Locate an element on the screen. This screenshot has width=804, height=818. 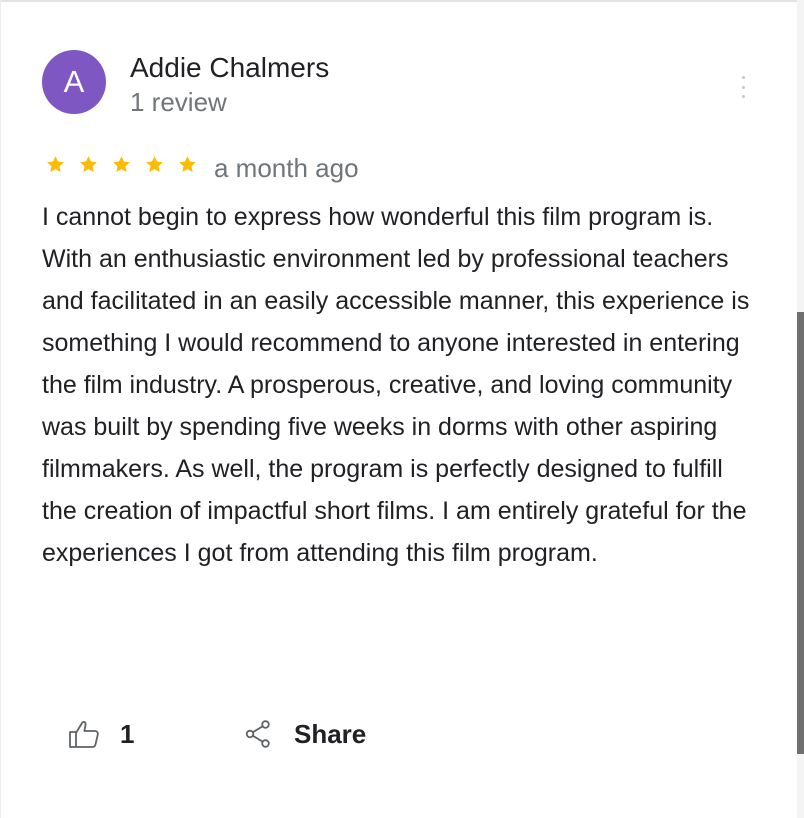
scrollbar-thumb is located at coordinates (800, 533).